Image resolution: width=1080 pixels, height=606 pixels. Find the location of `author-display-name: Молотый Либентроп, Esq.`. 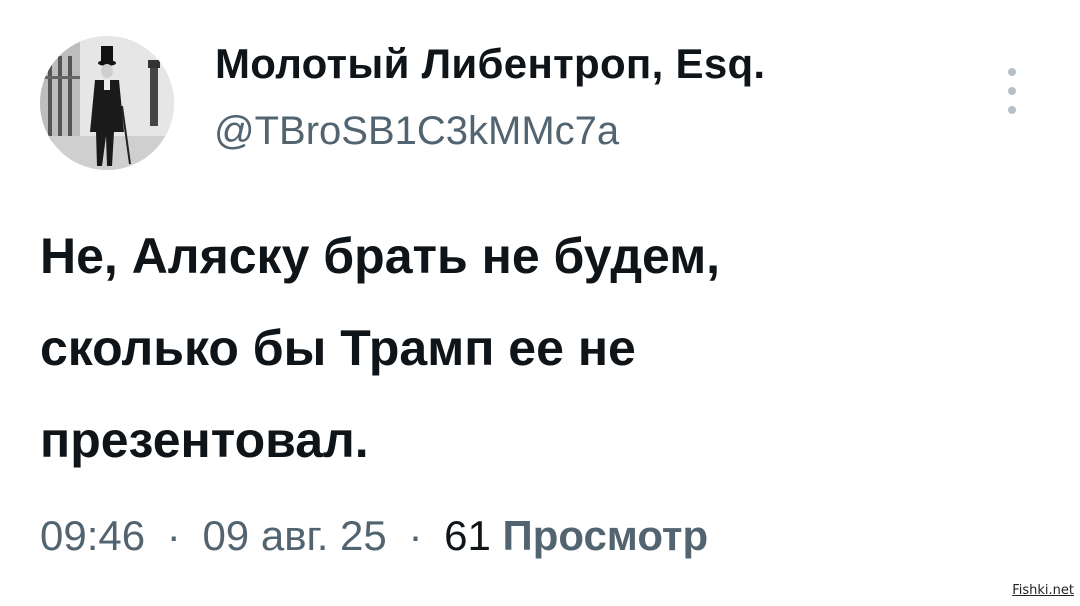

author-display-name: Молотый Либентроп, Esq. is located at coordinates (490, 64).